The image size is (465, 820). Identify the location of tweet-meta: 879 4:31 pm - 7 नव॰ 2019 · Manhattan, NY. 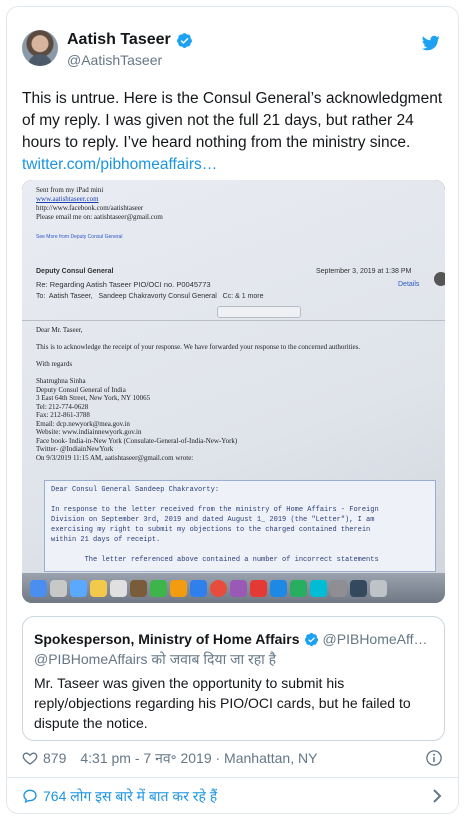
(233, 758).